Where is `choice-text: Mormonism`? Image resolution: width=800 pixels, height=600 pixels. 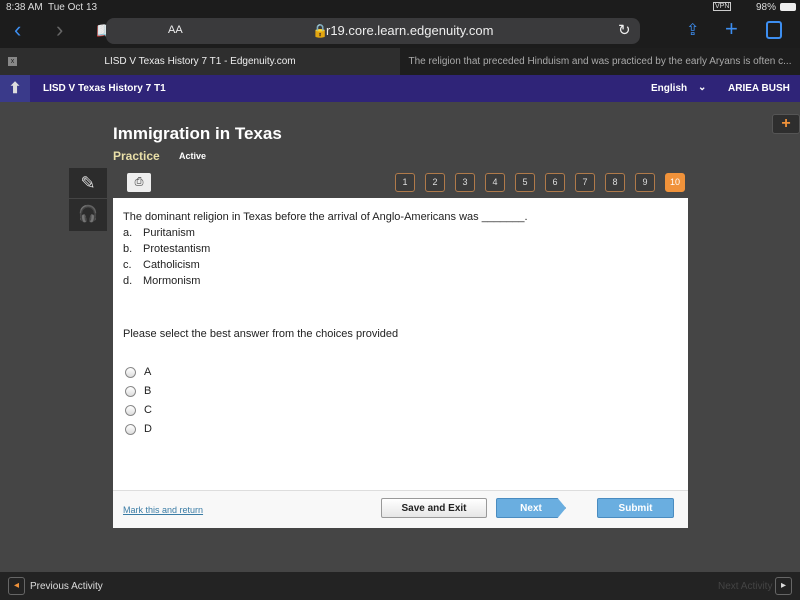 choice-text: Mormonism is located at coordinates (172, 281).